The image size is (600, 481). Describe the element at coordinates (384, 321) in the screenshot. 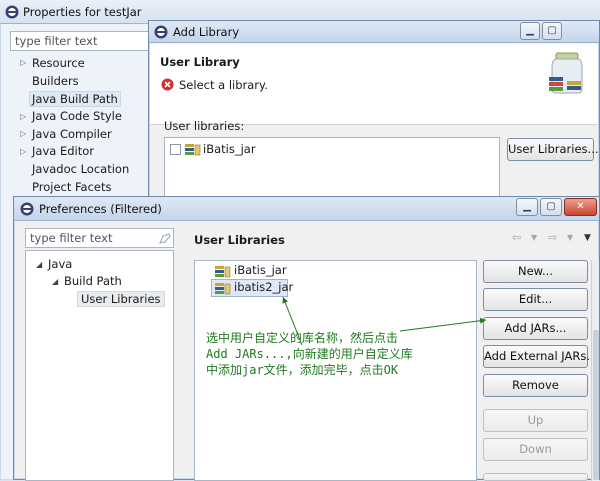

I see `annotation-arrows` at that location.